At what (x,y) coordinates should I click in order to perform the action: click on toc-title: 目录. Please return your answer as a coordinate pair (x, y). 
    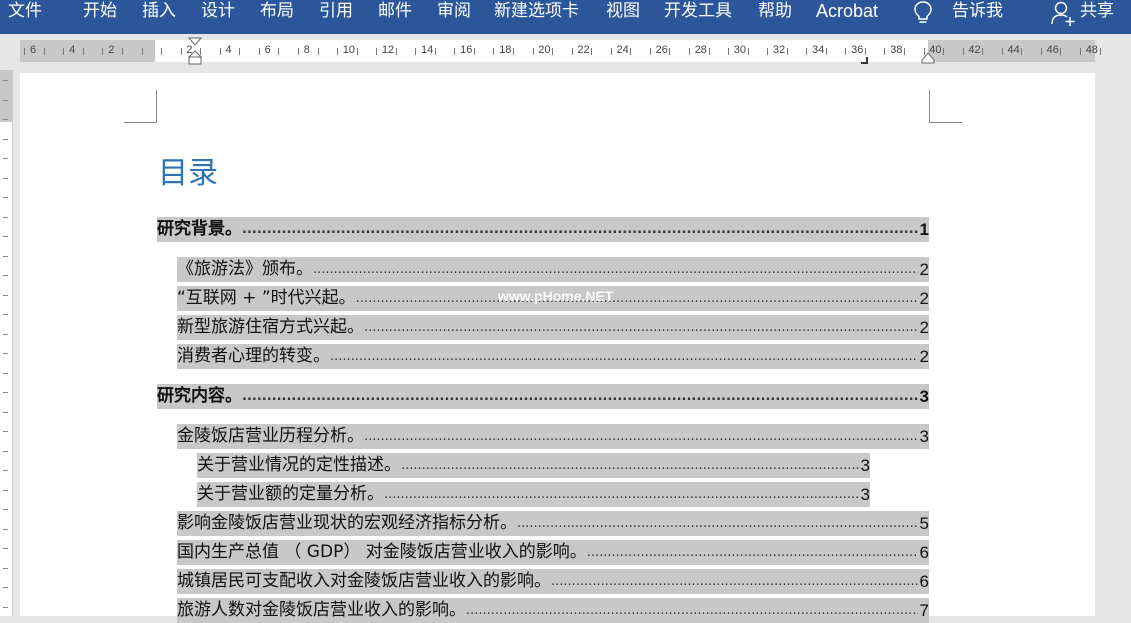
    Looking at the image, I should click on (188, 174).